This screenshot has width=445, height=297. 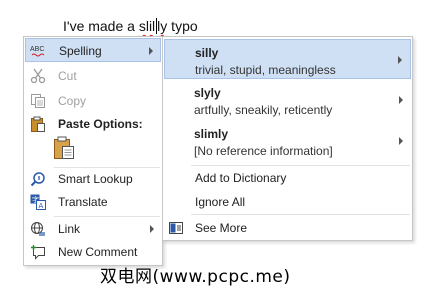 I want to click on spelling-abc-icon: ABC, so click(x=39, y=51).